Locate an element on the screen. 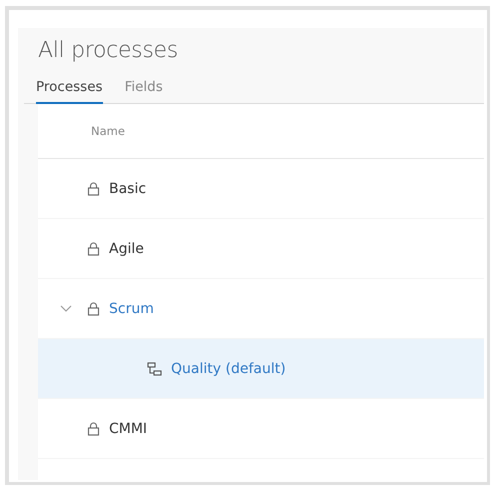 This screenshot has width=495, height=495. process-row: Agile is located at coordinates (261, 249).